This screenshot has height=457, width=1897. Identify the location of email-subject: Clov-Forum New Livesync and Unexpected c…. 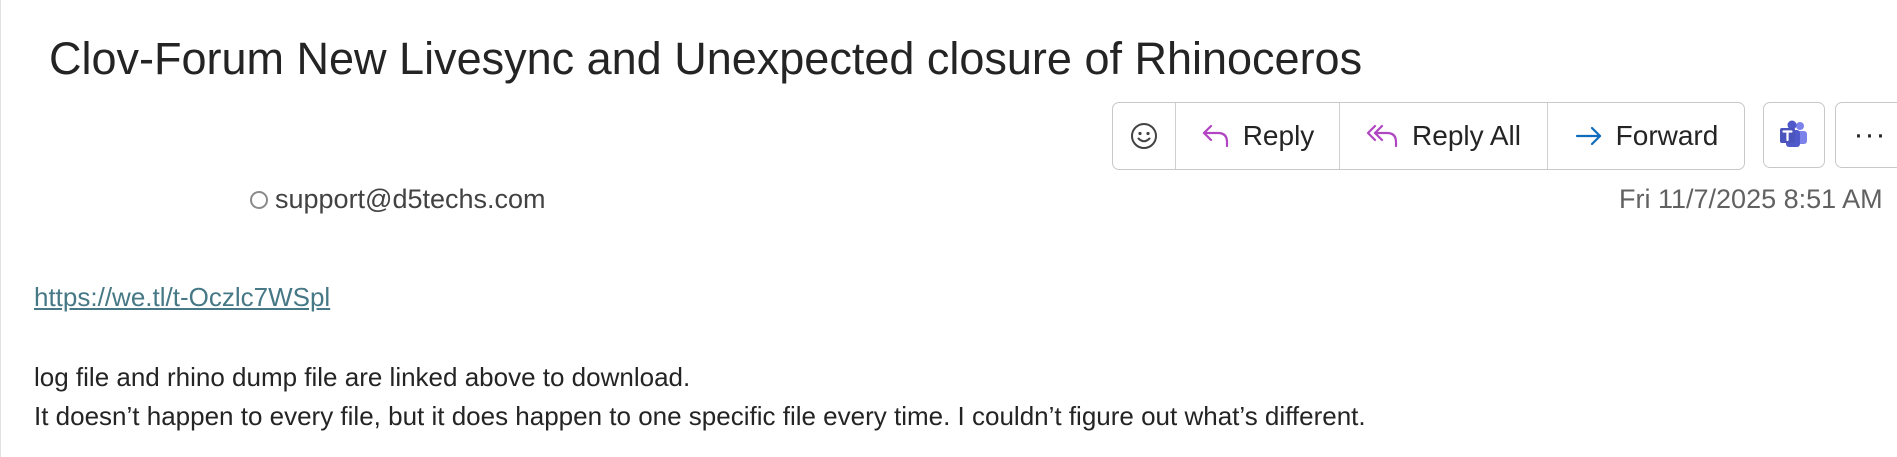
(706, 58).